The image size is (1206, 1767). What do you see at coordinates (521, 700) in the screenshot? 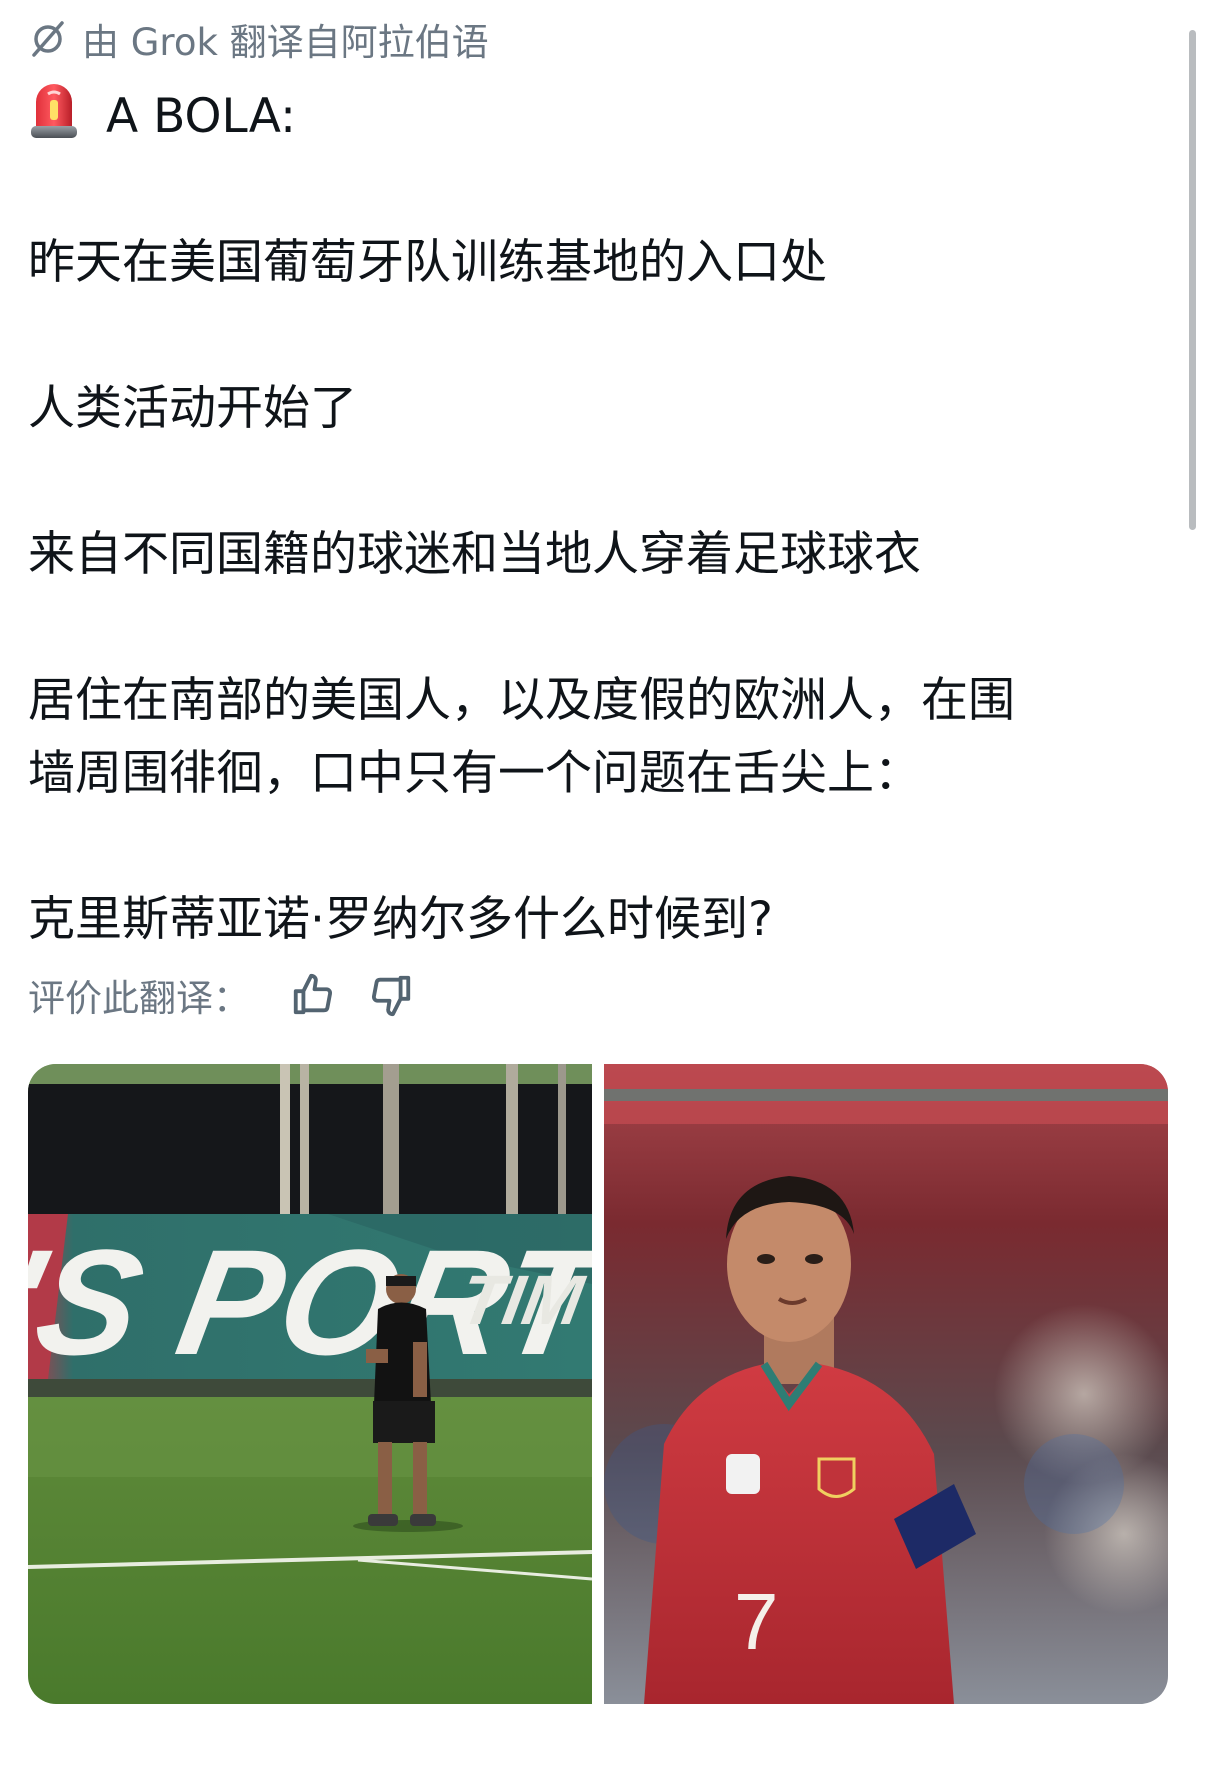
I see `tweet-line: 居住在南部的美国人，以及度假的欧洲人，在围` at bounding box center [521, 700].